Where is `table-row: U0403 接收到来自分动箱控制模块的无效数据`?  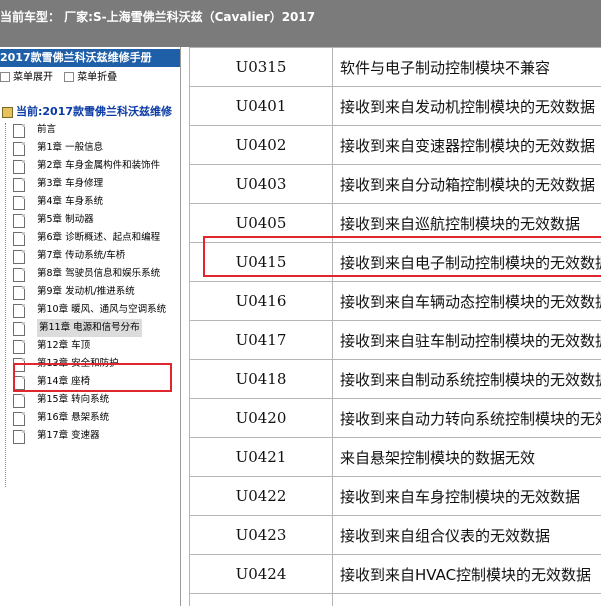
table-row: U0403 接收到来自分动箱控制模块的无效数据 is located at coordinates (395, 184).